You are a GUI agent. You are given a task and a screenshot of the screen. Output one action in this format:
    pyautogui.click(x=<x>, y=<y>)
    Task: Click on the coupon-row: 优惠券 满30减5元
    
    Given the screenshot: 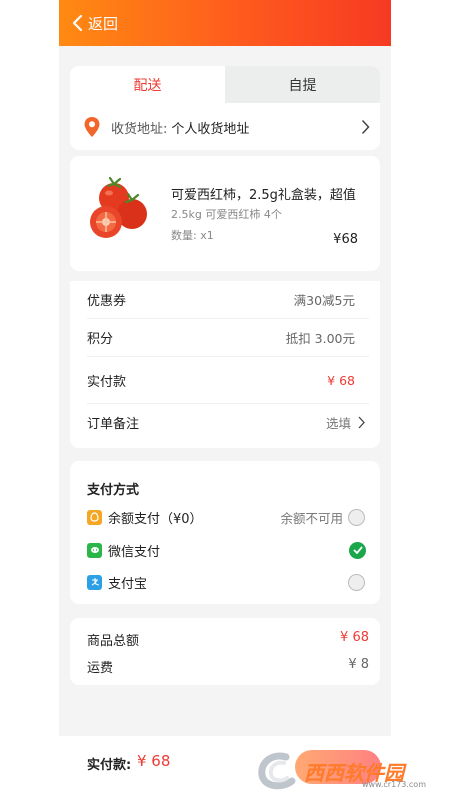 What is the action you would take?
    pyautogui.click(x=228, y=300)
    